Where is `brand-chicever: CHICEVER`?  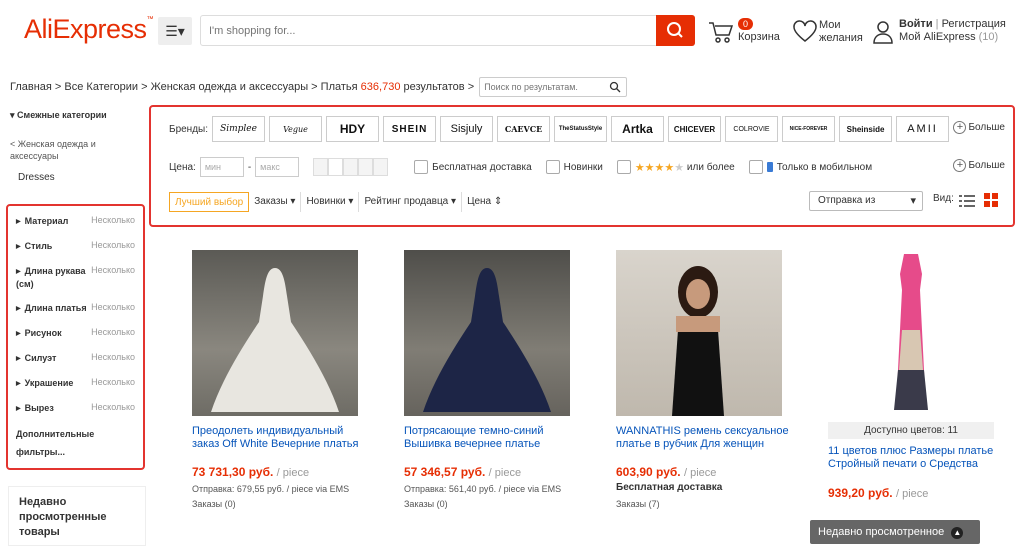
brand-chicever: CHICEVER is located at coordinates (695, 129).